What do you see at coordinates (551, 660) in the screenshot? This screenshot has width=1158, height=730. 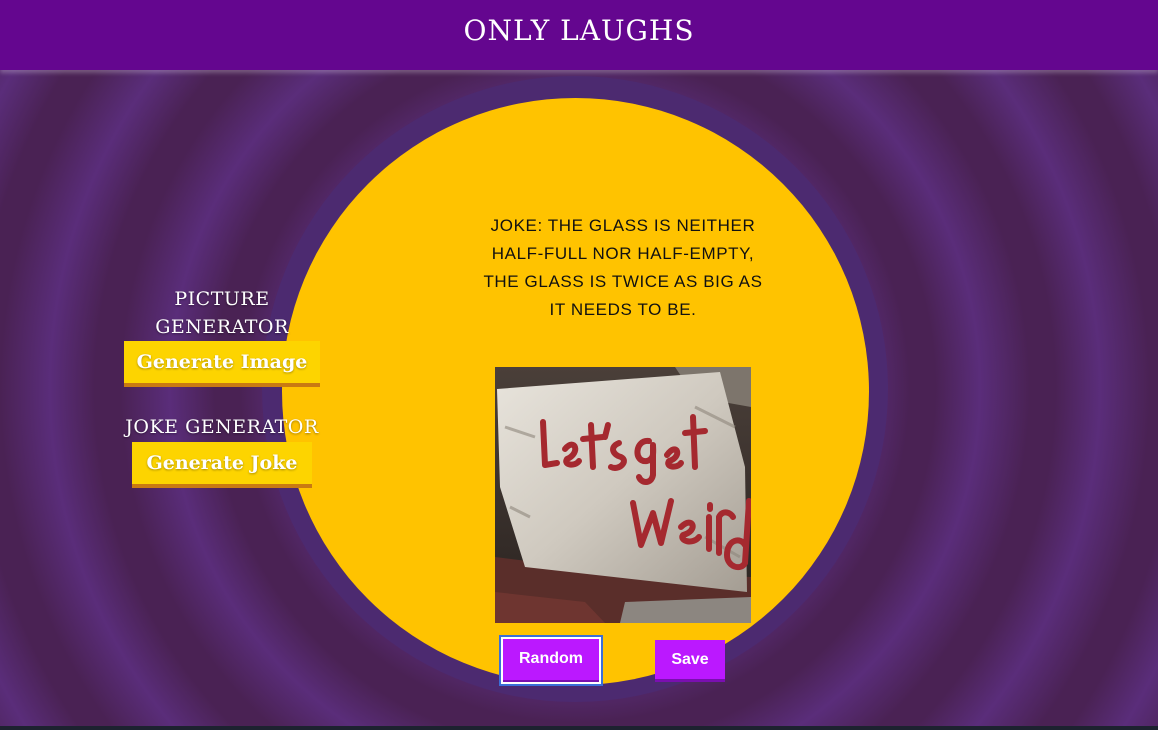 I see `random-button: Random` at bounding box center [551, 660].